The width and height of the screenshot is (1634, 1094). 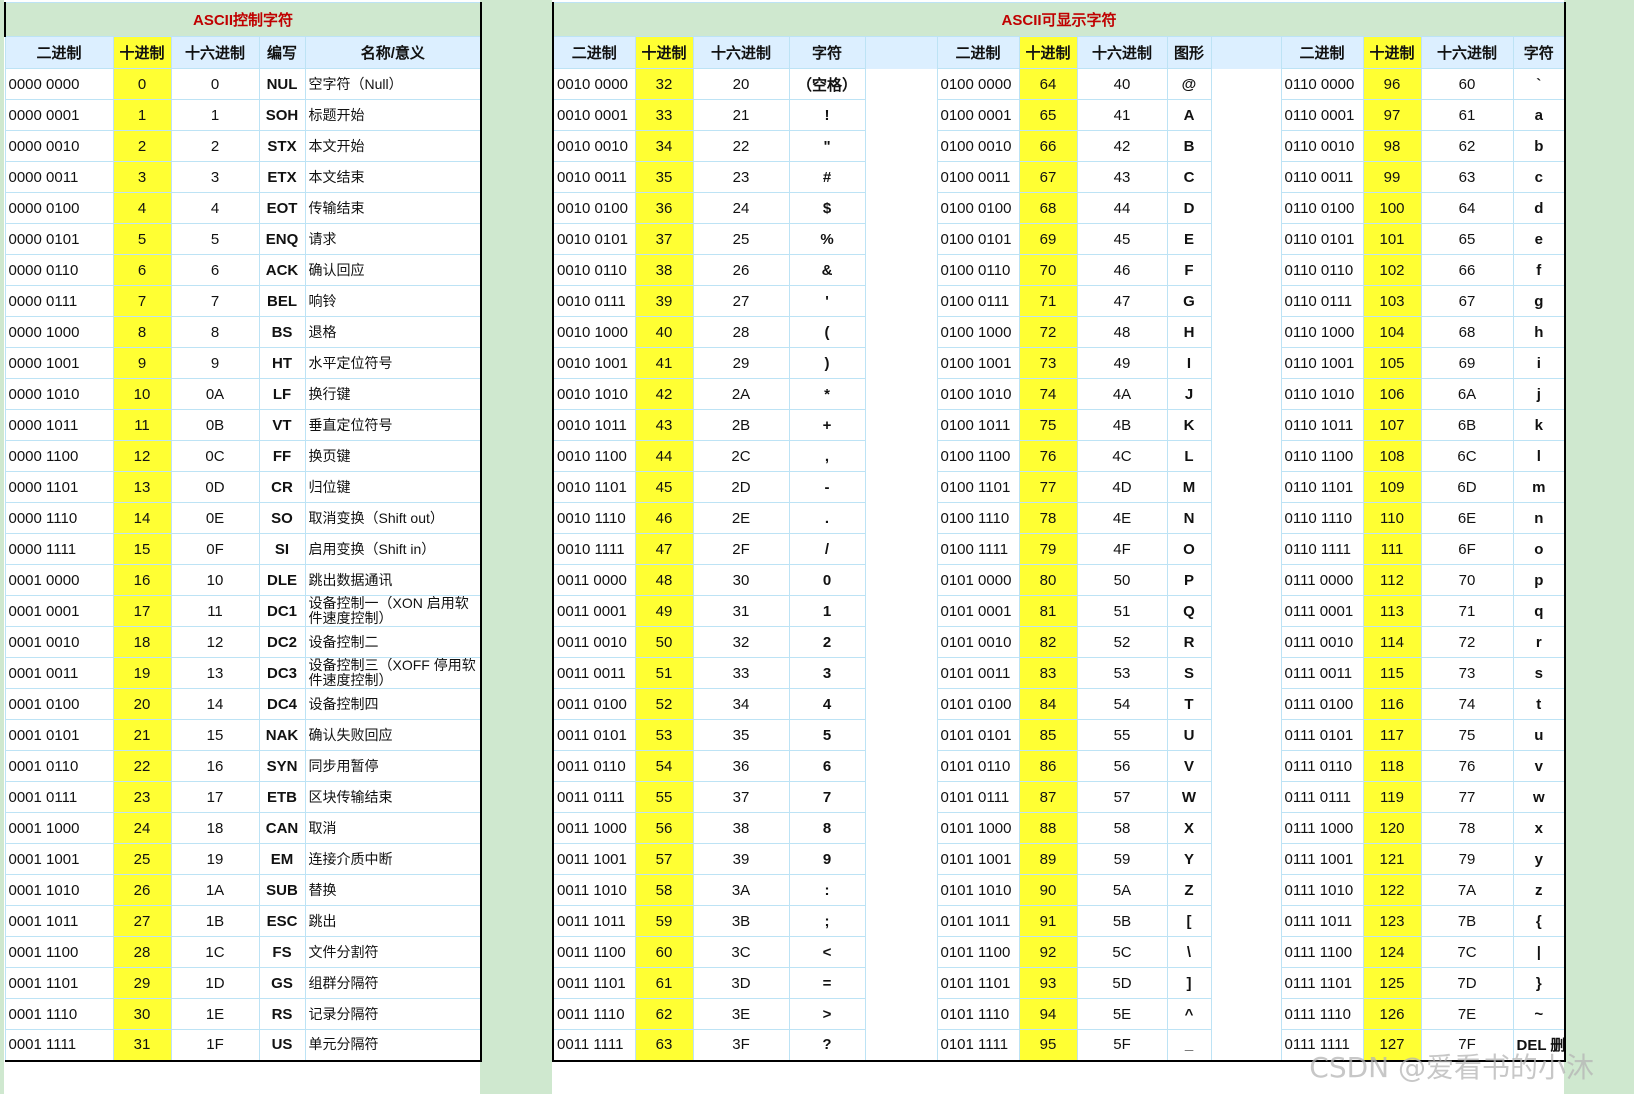 I want to click on binary-cell: 0101 0001, so click(x=978, y=611).